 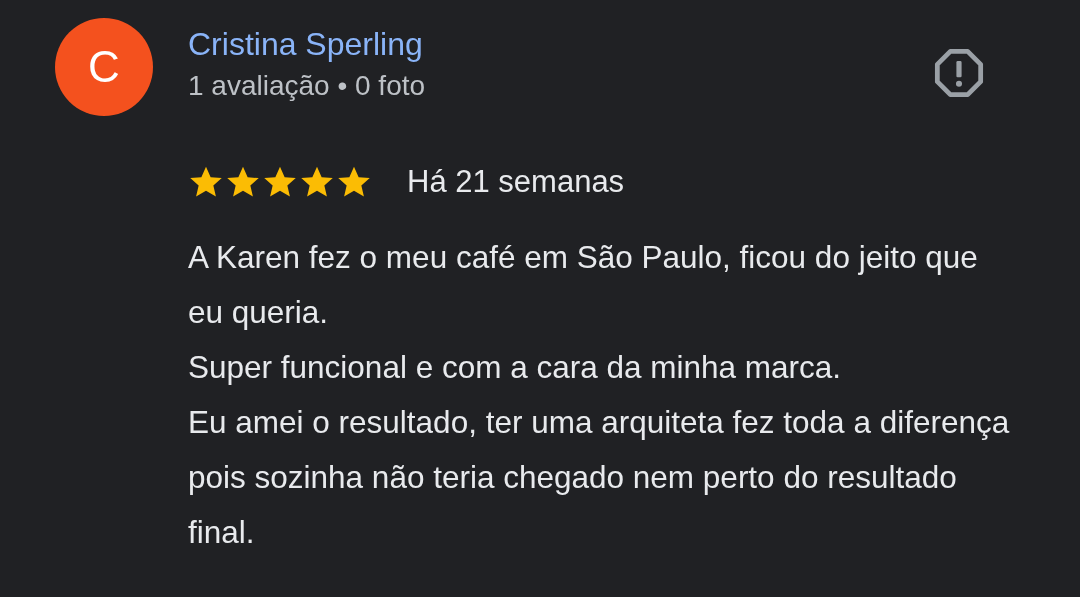 What do you see at coordinates (959, 73) in the screenshot?
I see `report-icon` at bounding box center [959, 73].